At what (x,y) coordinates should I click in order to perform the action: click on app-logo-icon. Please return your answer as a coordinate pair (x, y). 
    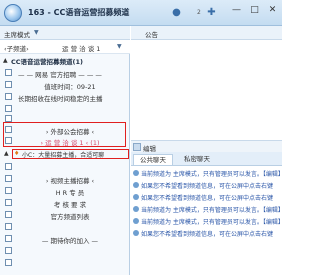
    Looking at the image, I should click on (13, 13).